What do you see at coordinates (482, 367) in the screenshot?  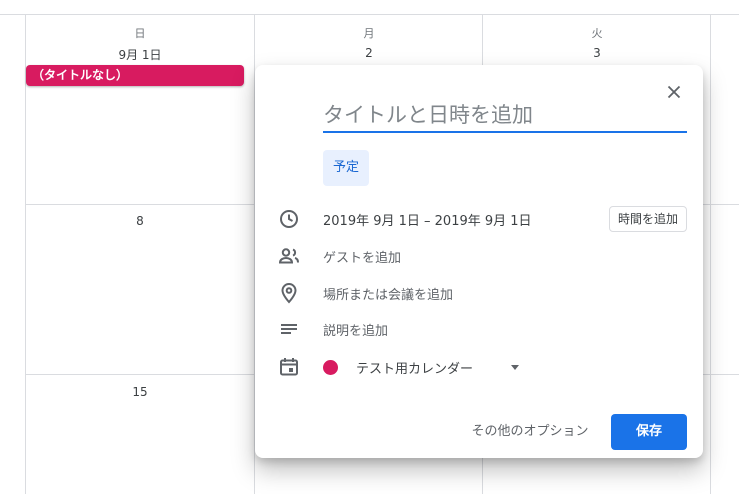 I see `calendar-select-row: テスト用カレンダー` at bounding box center [482, 367].